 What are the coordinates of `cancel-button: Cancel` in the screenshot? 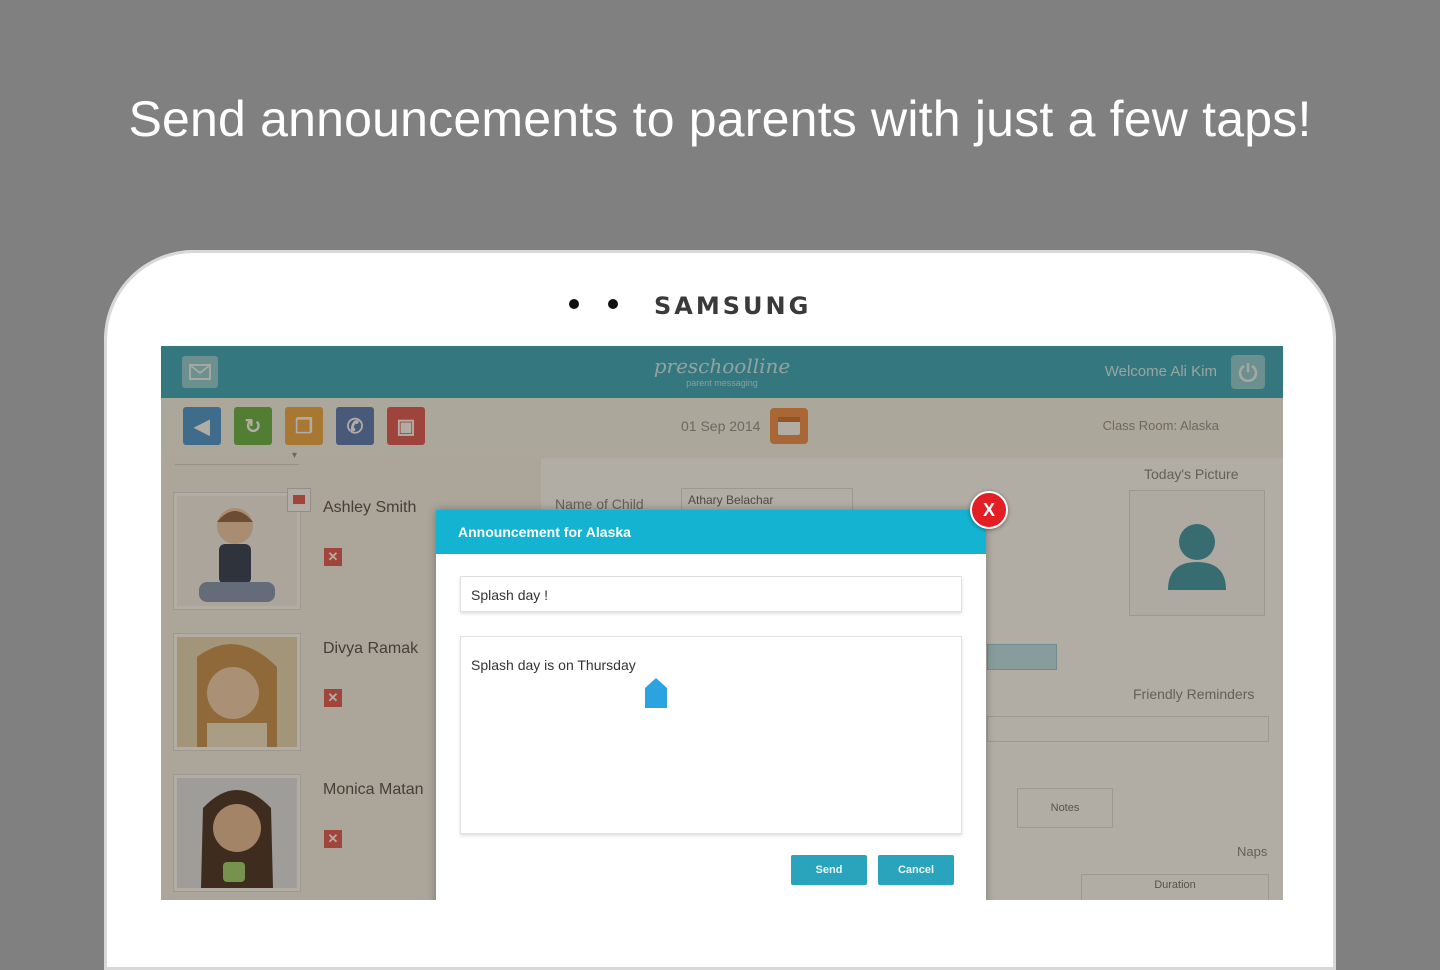 It's located at (916, 870).